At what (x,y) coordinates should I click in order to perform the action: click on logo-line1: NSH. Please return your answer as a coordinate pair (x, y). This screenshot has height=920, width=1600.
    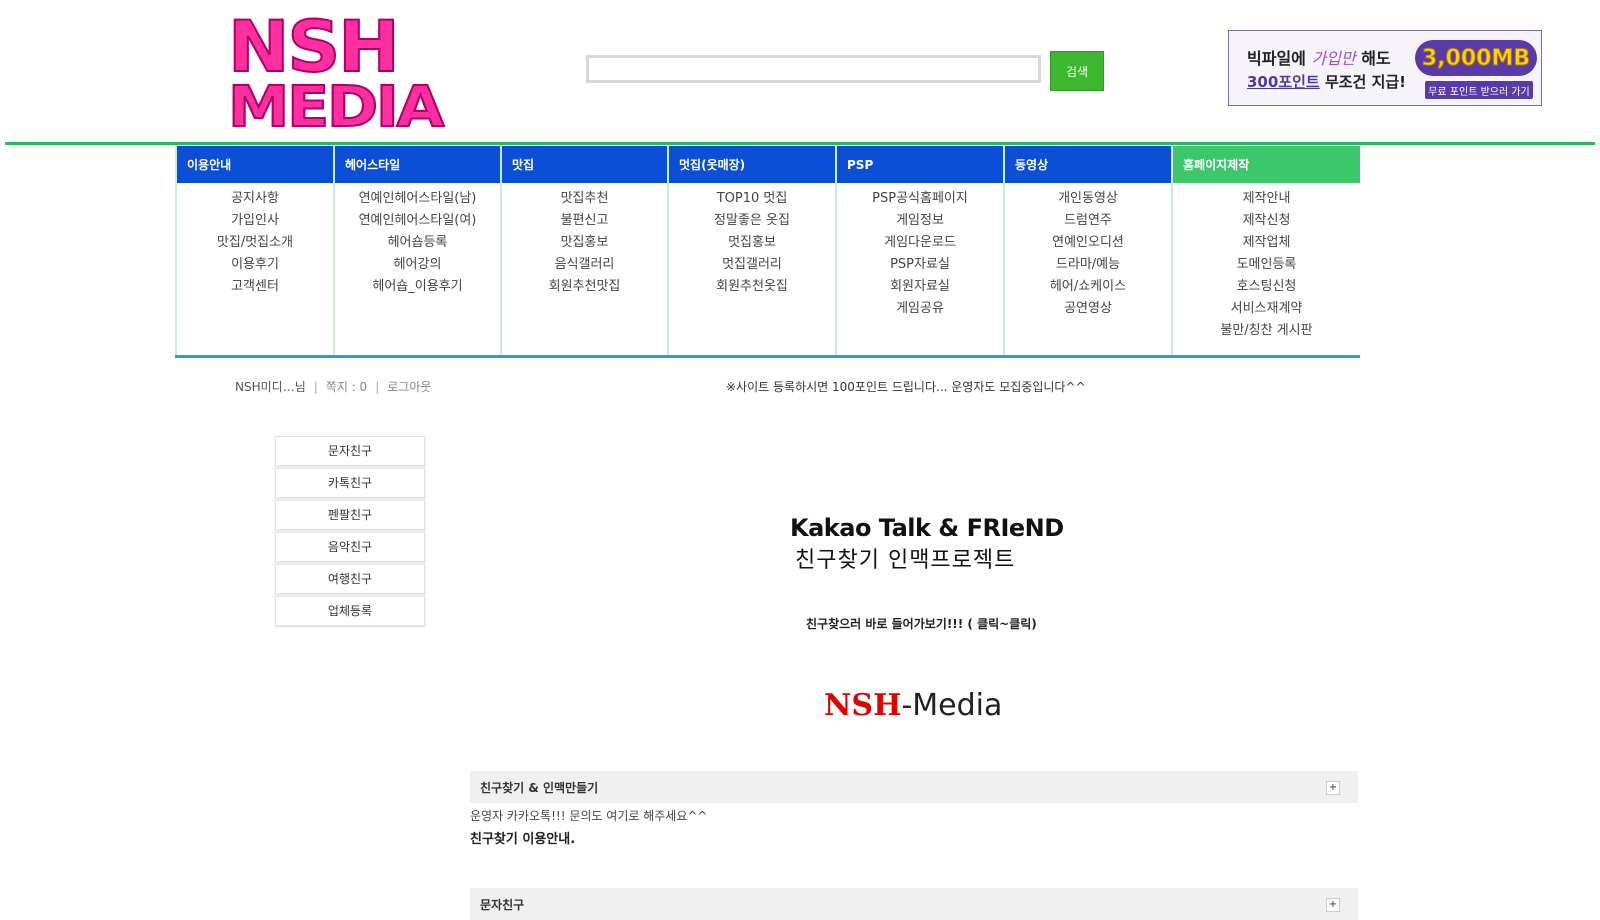
    Looking at the image, I should click on (314, 47).